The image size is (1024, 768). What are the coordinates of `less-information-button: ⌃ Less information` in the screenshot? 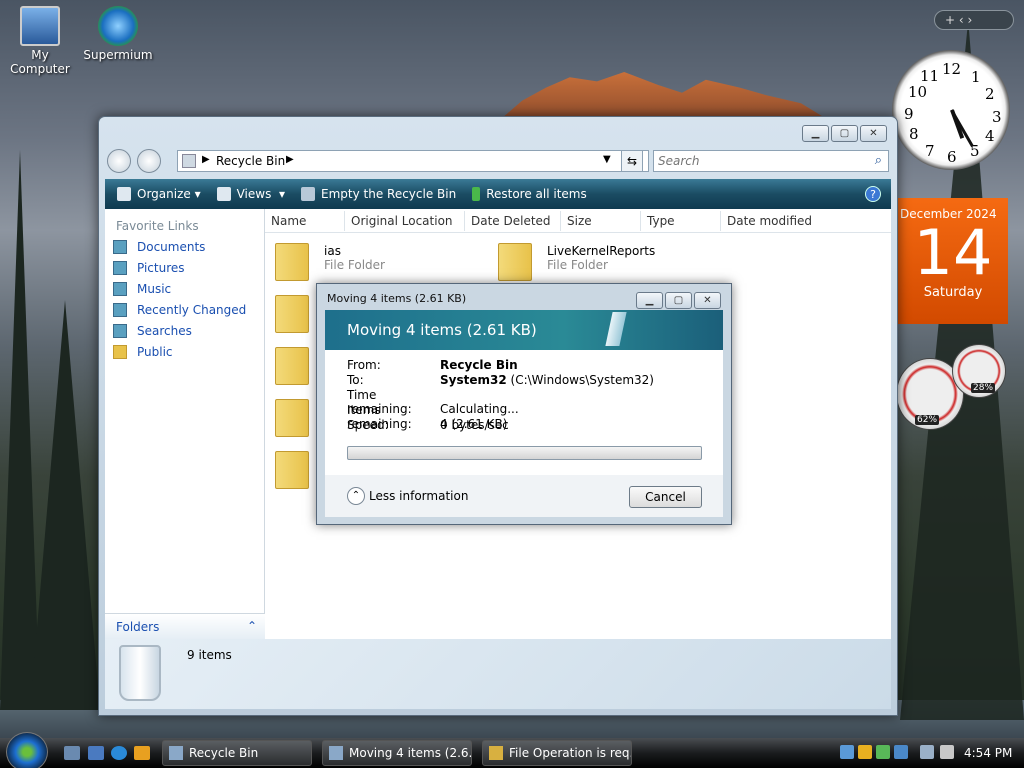 It's located at (407, 496).